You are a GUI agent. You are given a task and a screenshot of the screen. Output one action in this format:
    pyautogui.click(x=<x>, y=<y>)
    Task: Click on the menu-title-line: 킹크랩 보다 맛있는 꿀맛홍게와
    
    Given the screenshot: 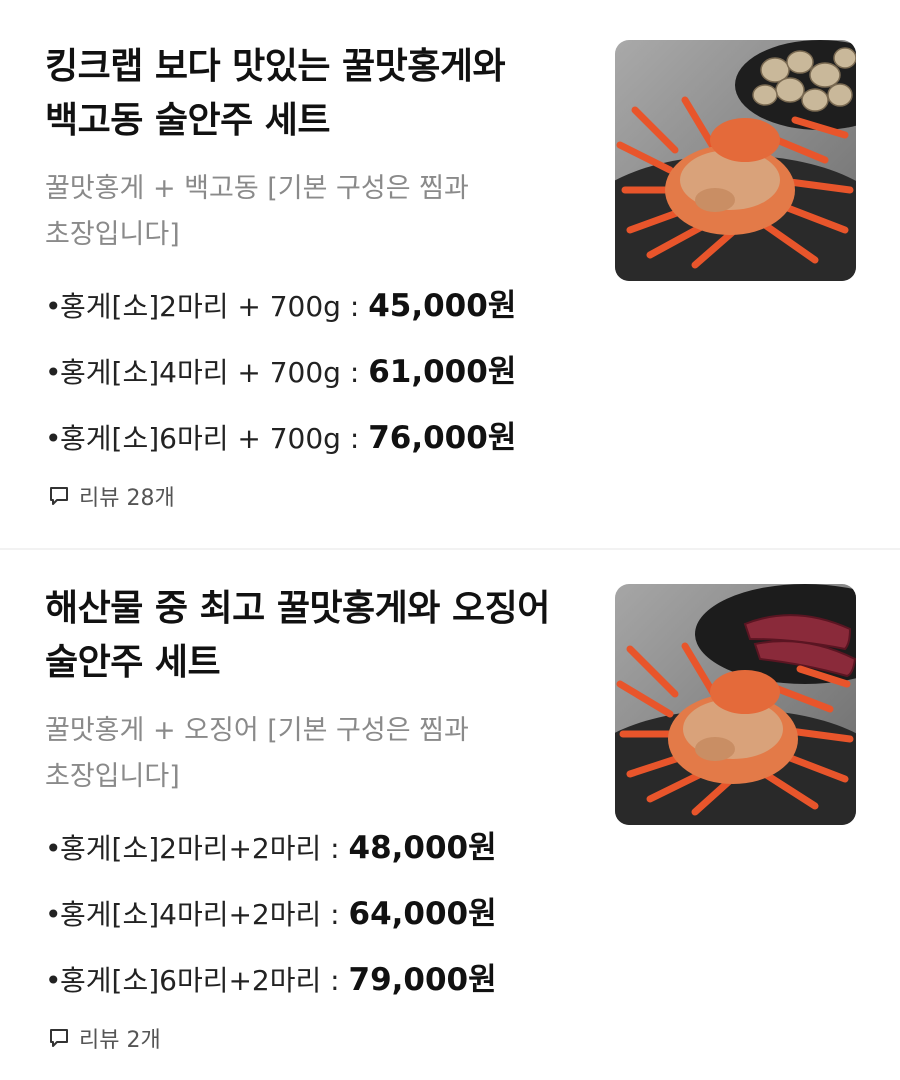 What is the action you would take?
    pyautogui.click(x=275, y=66)
    